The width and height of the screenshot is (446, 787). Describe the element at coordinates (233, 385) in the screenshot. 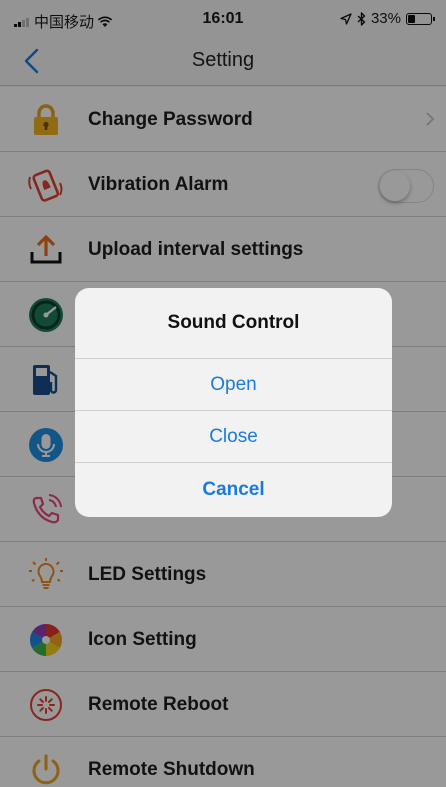

I see `open-button: Open` at that location.